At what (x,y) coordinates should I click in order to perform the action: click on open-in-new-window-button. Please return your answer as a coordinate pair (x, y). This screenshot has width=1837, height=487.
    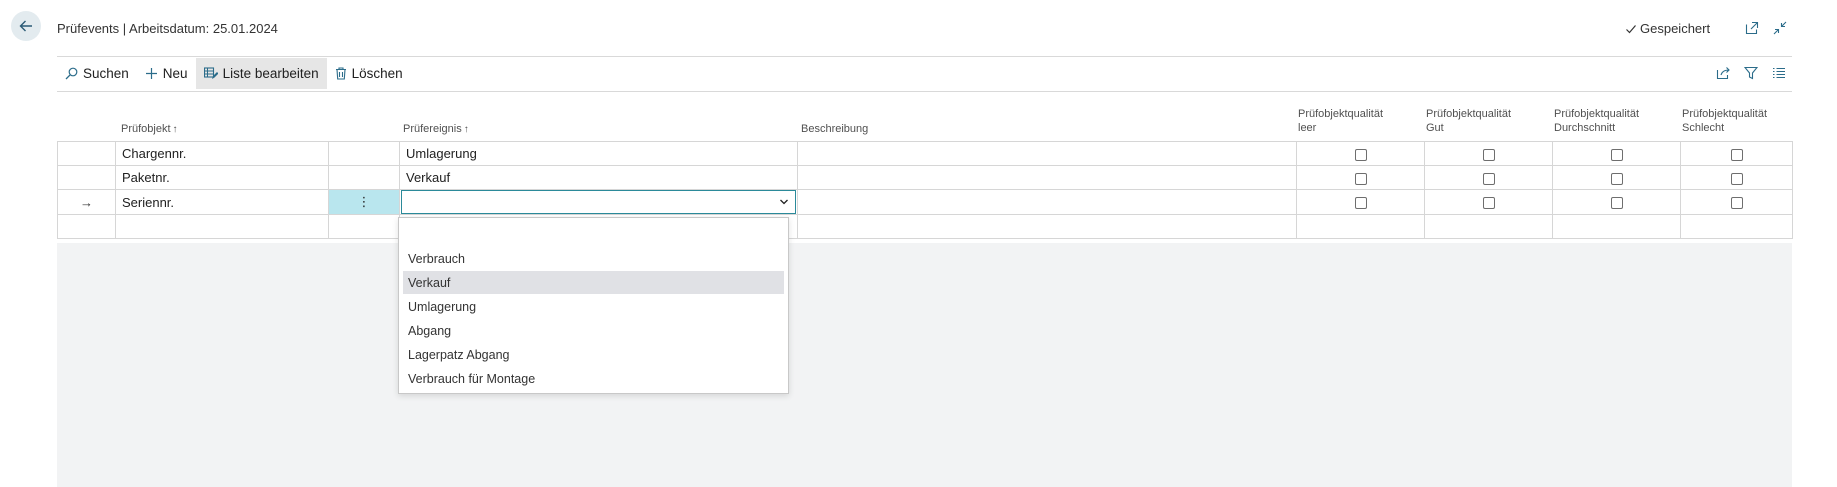
    Looking at the image, I should click on (1752, 28).